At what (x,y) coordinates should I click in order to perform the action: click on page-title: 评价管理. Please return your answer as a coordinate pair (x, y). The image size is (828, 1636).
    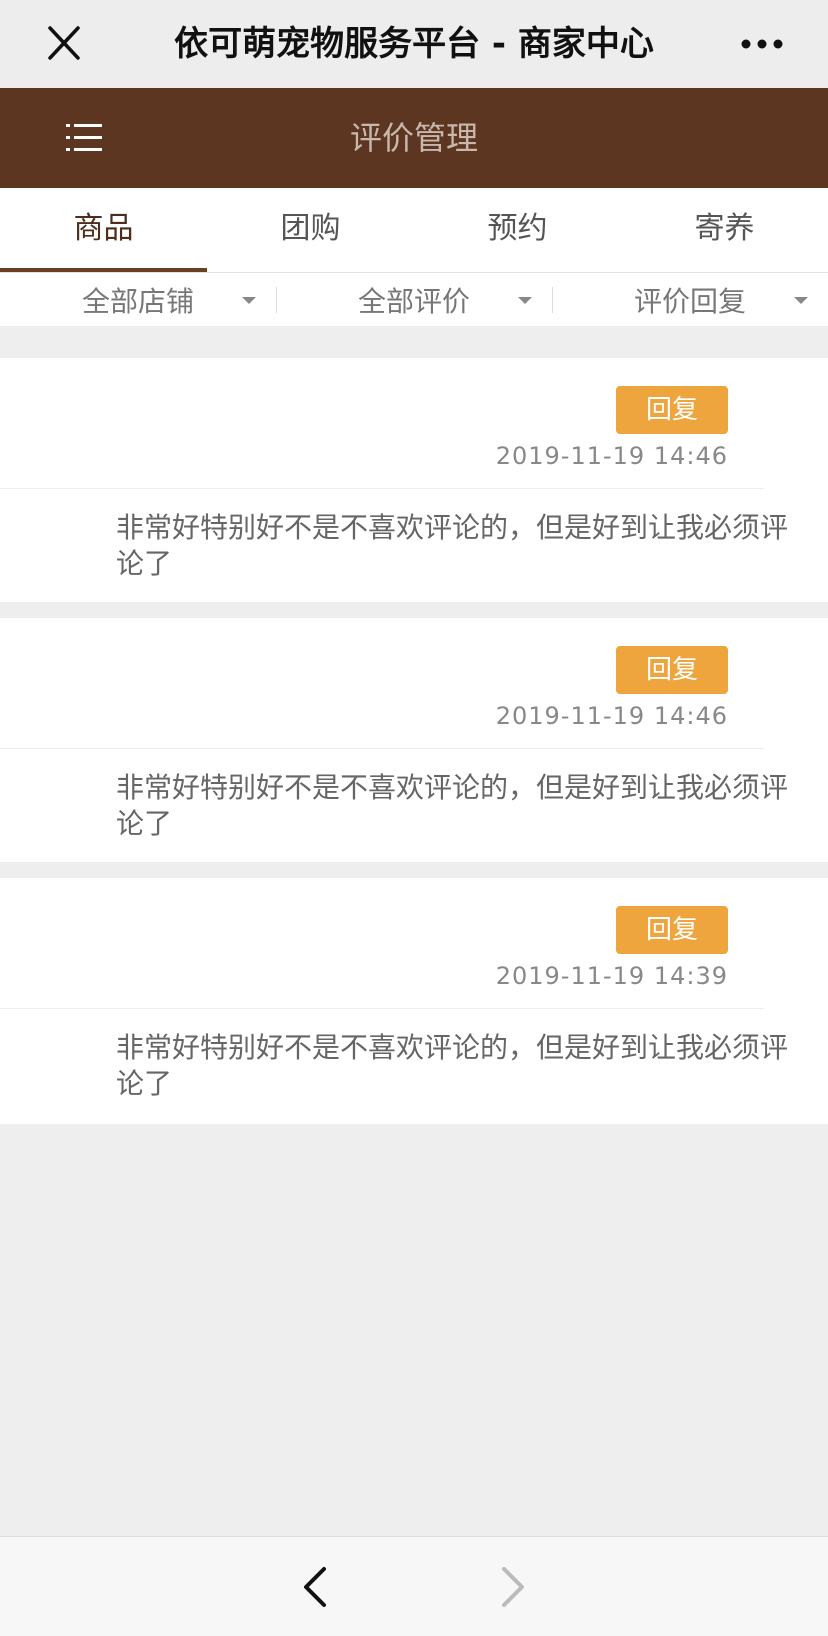
    Looking at the image, I should click on (413, 138).